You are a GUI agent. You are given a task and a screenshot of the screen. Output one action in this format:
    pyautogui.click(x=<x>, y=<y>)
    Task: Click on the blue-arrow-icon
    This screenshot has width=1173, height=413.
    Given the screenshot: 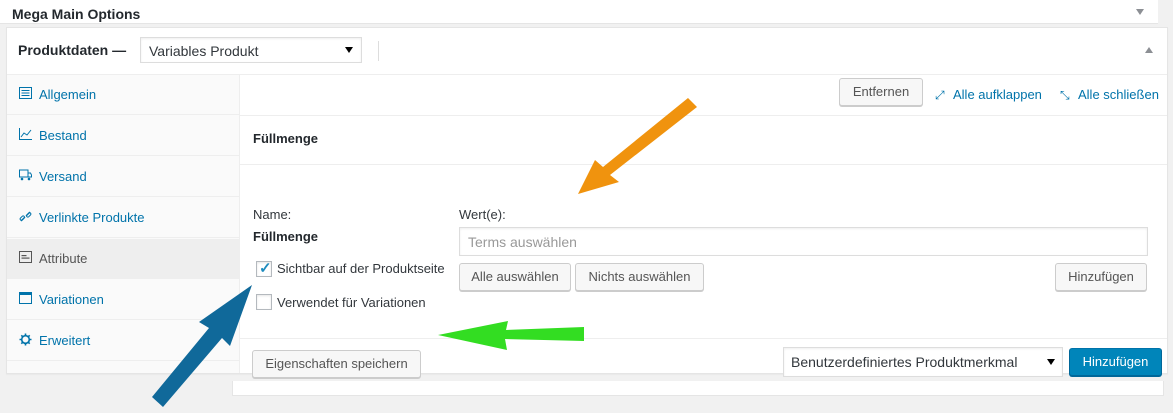 What is the action you would take?
    pyautogui.click(x=202, y=346)
    